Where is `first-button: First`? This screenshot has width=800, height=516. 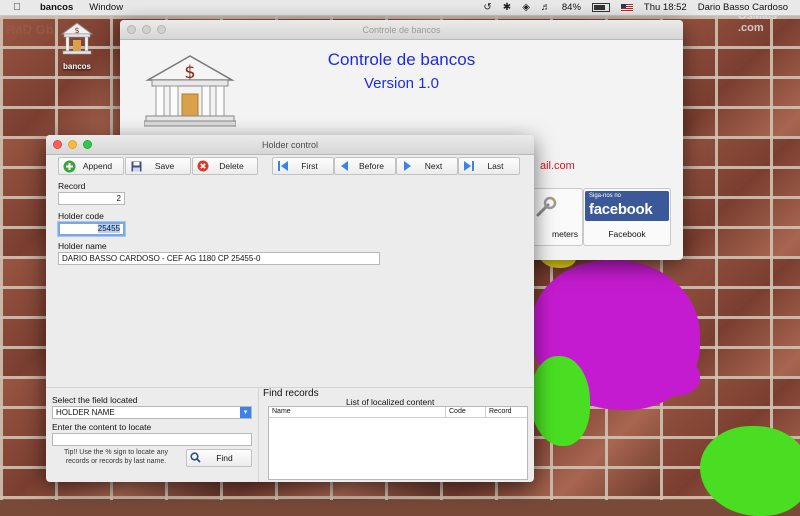 first-button: First is located at coordinates (303, 166).